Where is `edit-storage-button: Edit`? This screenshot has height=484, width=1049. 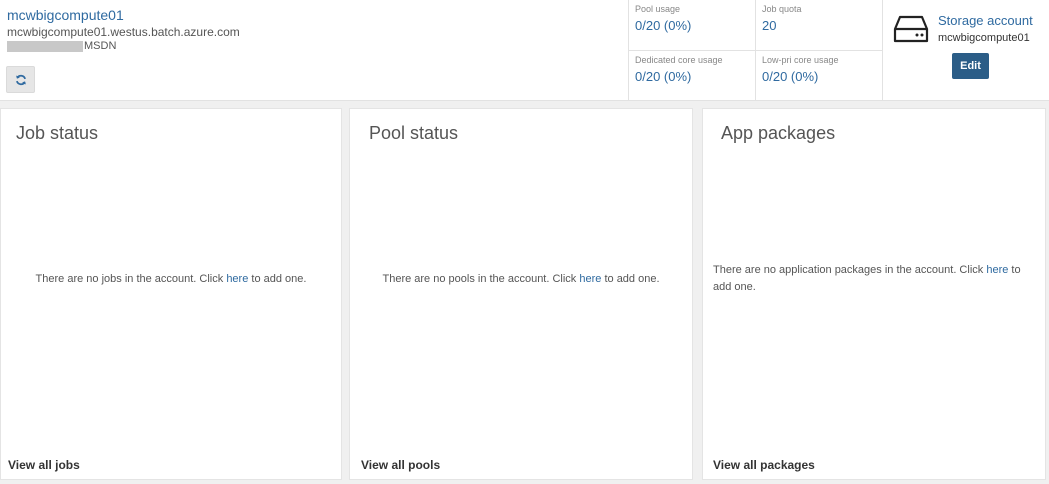 edit-storage-button: Edit is located at coordinates (970, 66).